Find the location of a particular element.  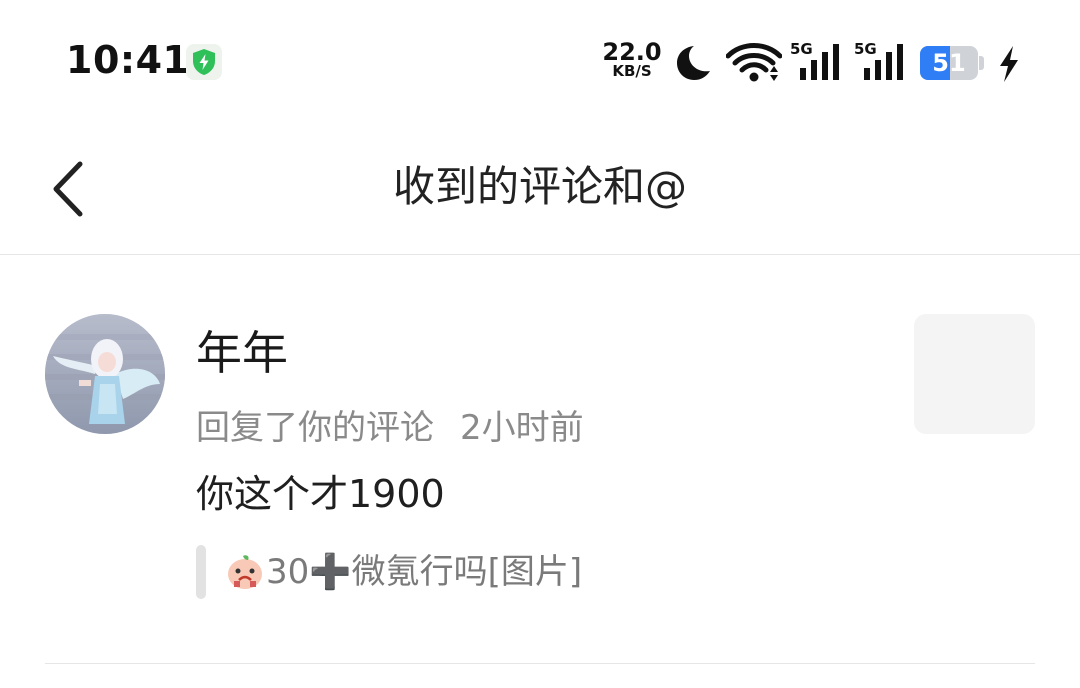

quote-bar is located at coordinates (201, 572).